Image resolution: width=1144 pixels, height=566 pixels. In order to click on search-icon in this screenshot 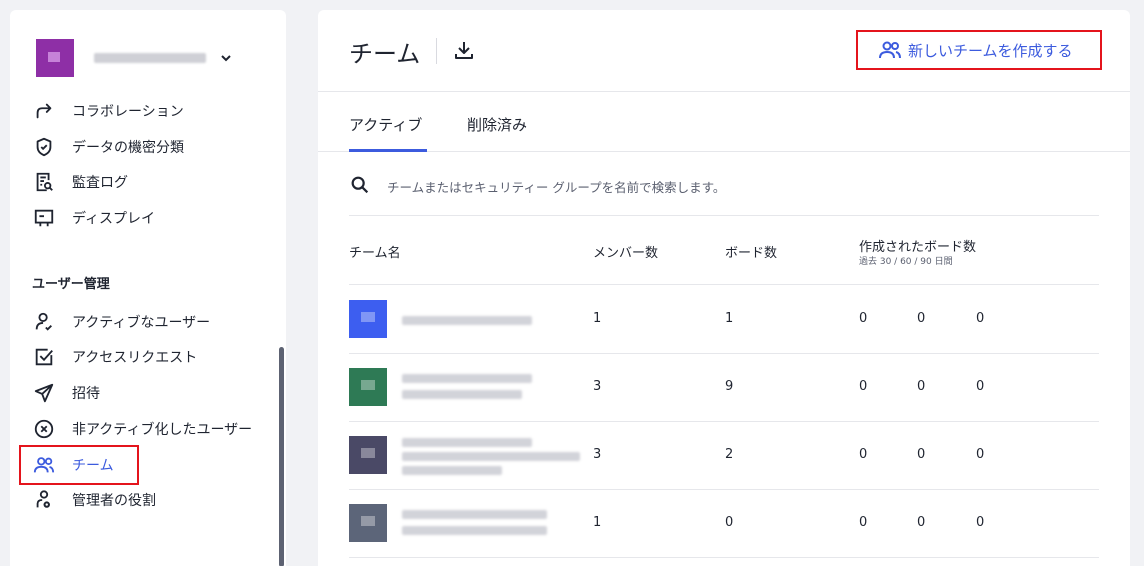, I will do `click(360, 185)`.